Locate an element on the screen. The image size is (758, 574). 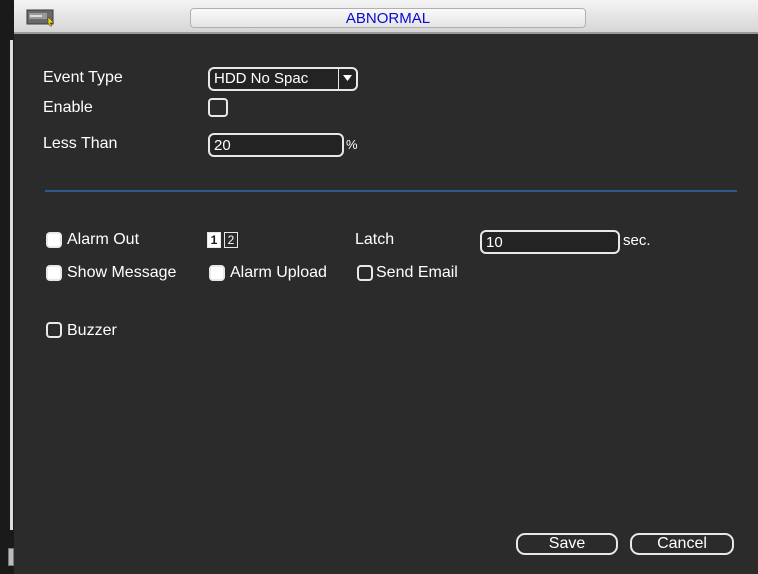
alarm-out-checkbox is located at coordinates (54, 240).